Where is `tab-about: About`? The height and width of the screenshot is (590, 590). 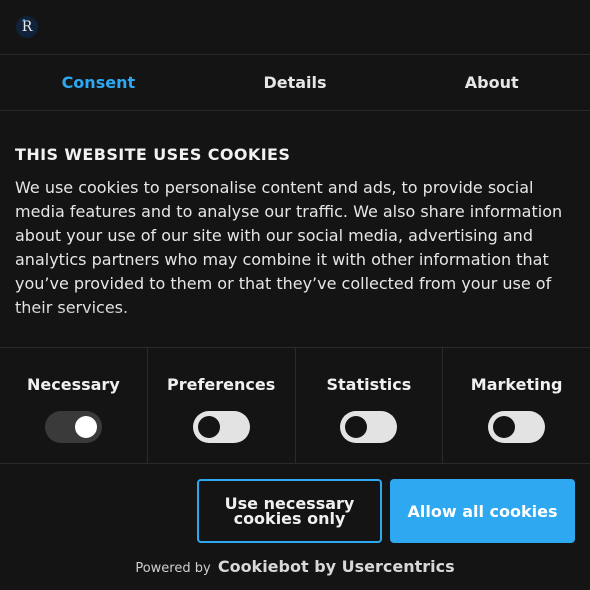 tab-about: About is located at coordinates (491, 82).